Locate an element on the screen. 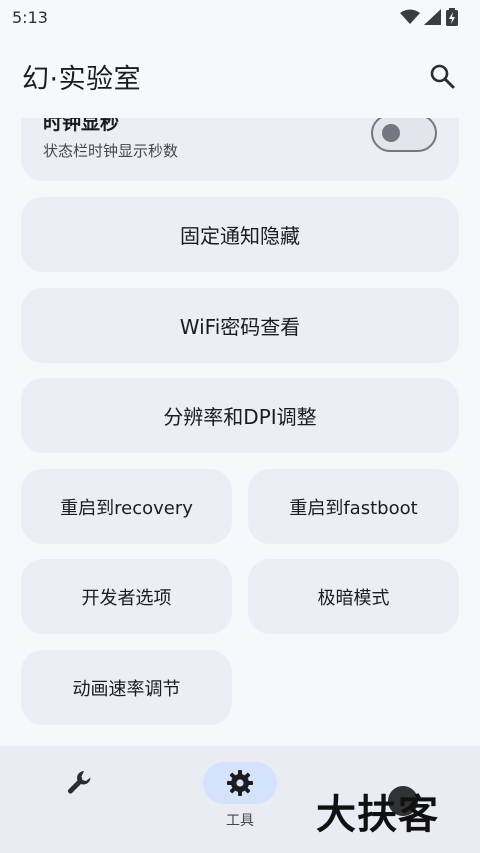 The width and height of the screenshot is (480, 853). switch-knob is located at coordinates (391, 133).